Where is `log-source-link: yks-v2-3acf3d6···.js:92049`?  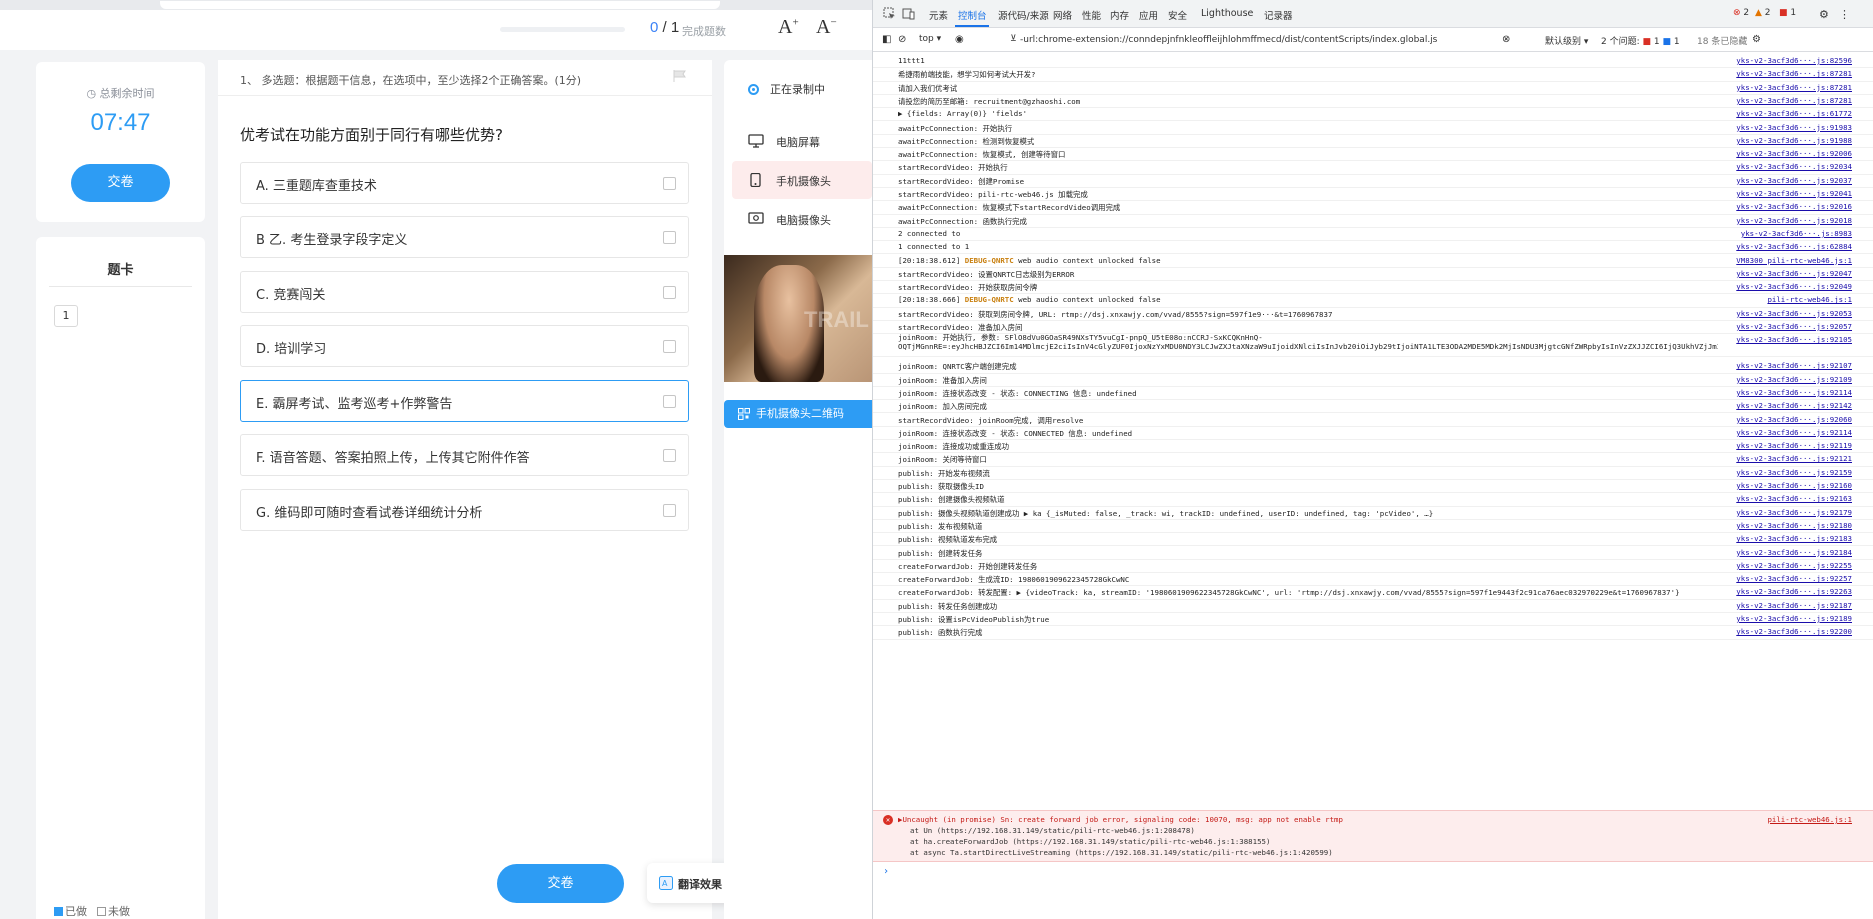
log-source-link: yks-v2-3acf3d6···.js:92049 is located at coordinates (1794, 286).